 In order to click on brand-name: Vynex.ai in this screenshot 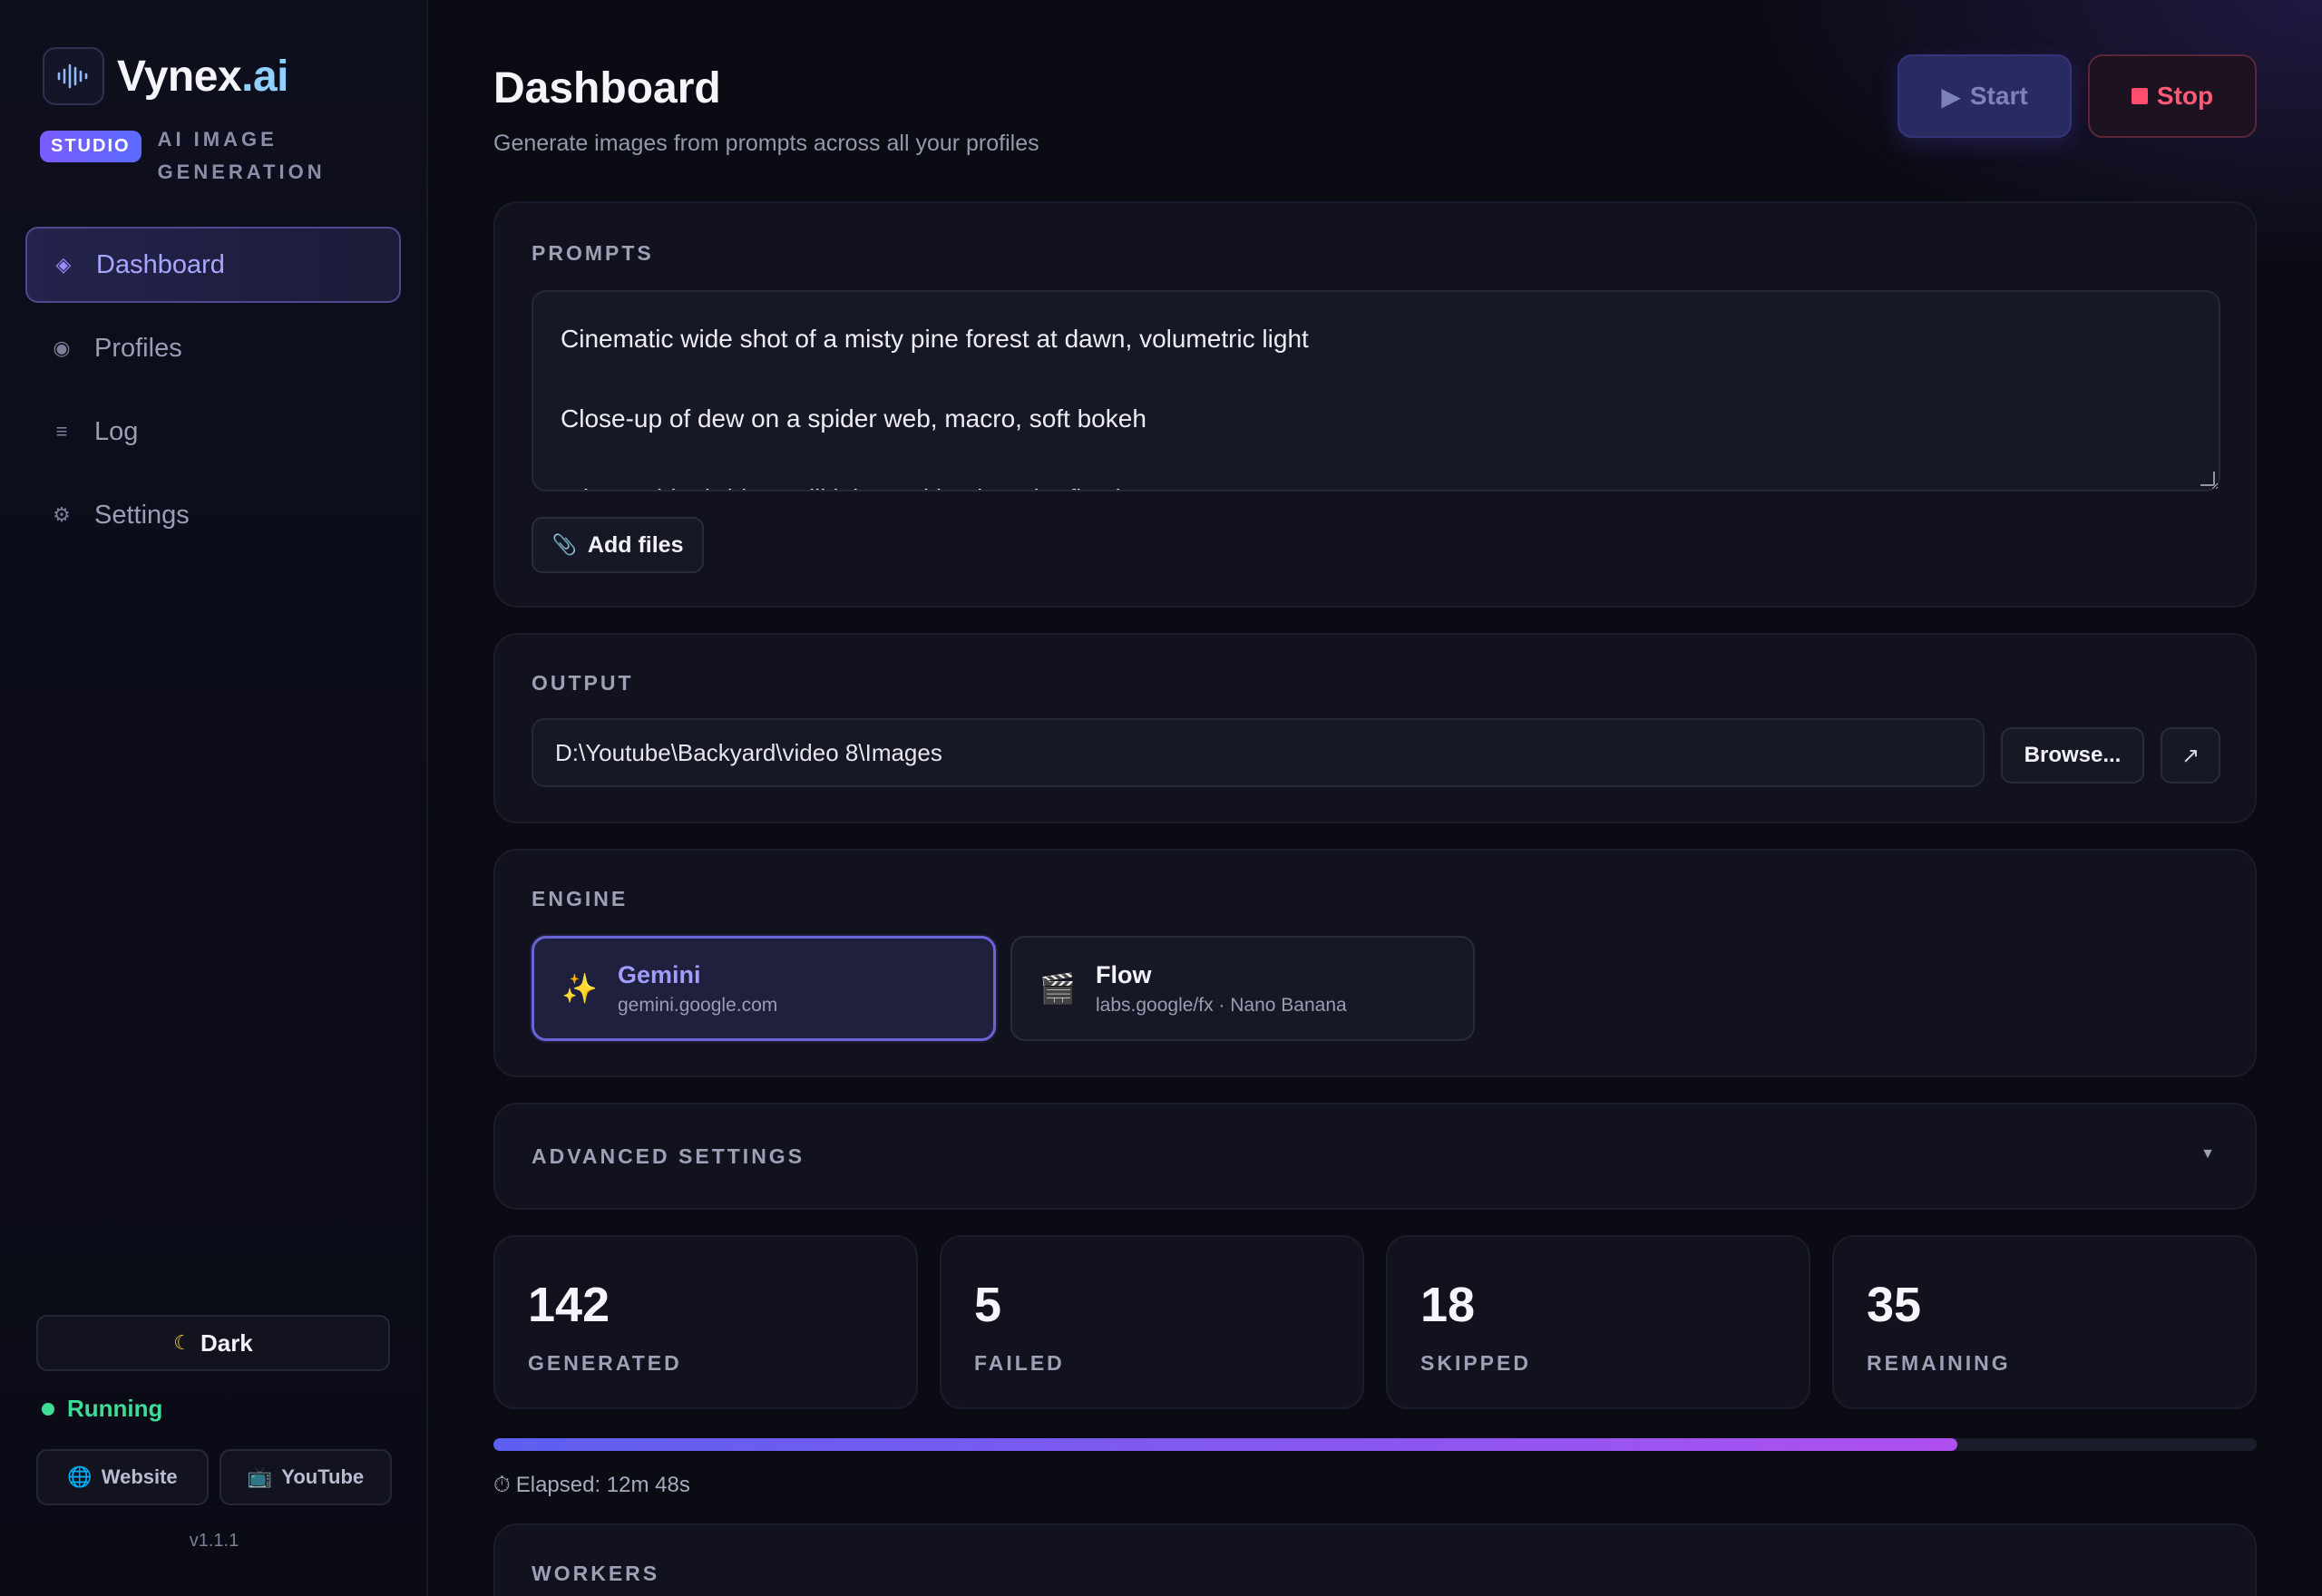, I will do `click(203, 76)`.